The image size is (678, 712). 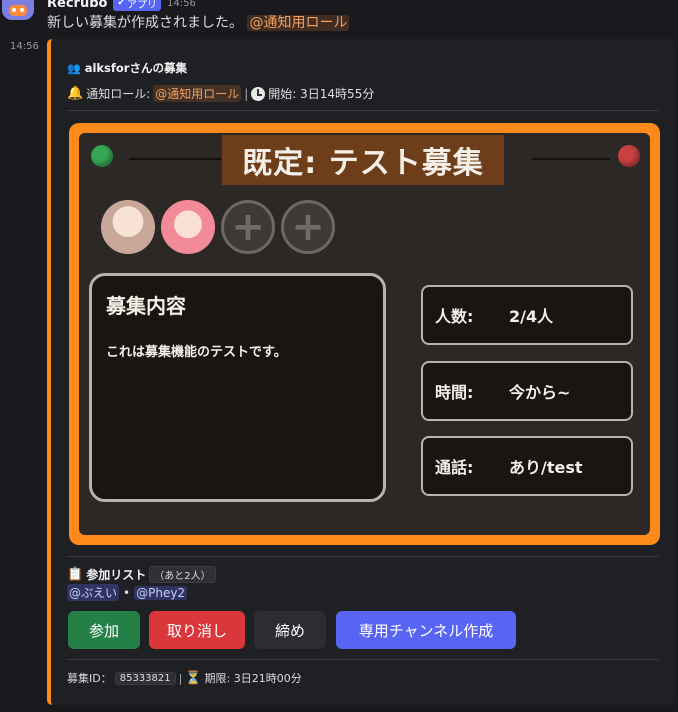 I want to click on red-dot-icon, so click(x=629, y=156).